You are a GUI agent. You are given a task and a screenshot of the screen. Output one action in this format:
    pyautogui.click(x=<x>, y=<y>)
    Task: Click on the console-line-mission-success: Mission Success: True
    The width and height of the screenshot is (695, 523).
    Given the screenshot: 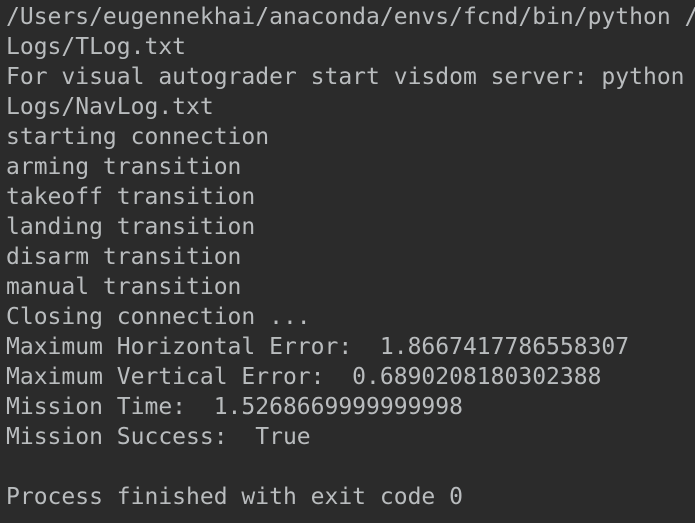 What is the action you would take?
    pyautogui.click(x=158, y=437)
    